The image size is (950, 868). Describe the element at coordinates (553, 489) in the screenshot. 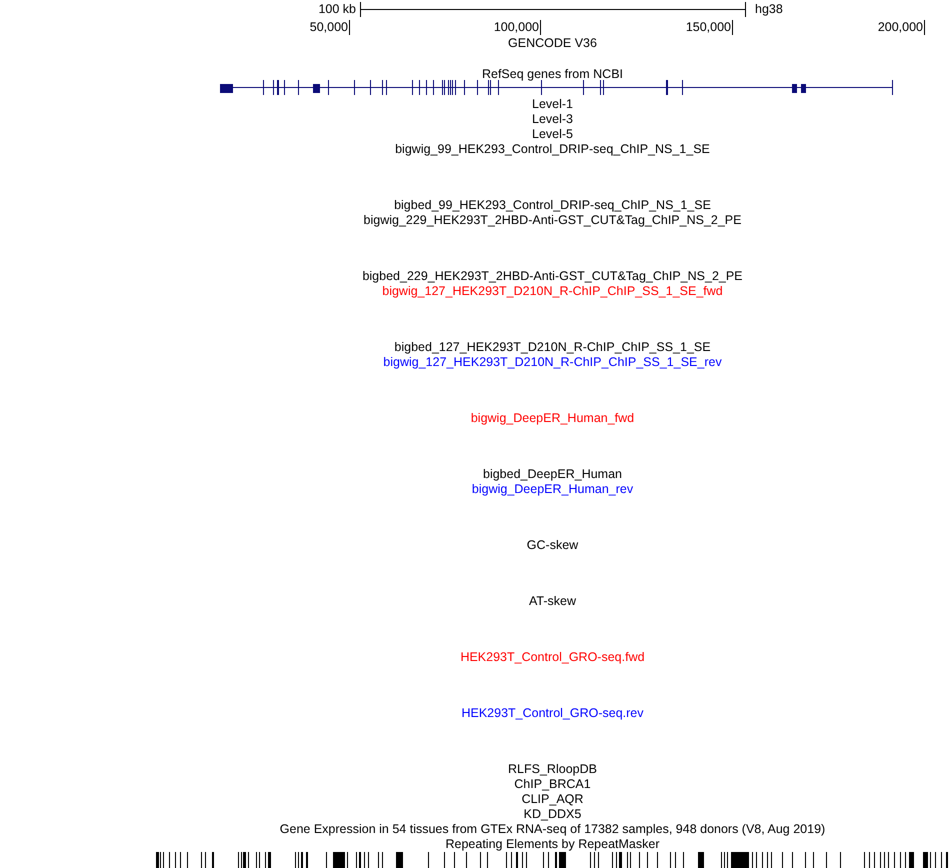

I see `track-label: bigwig_DeepER_Human_rev` at that location.